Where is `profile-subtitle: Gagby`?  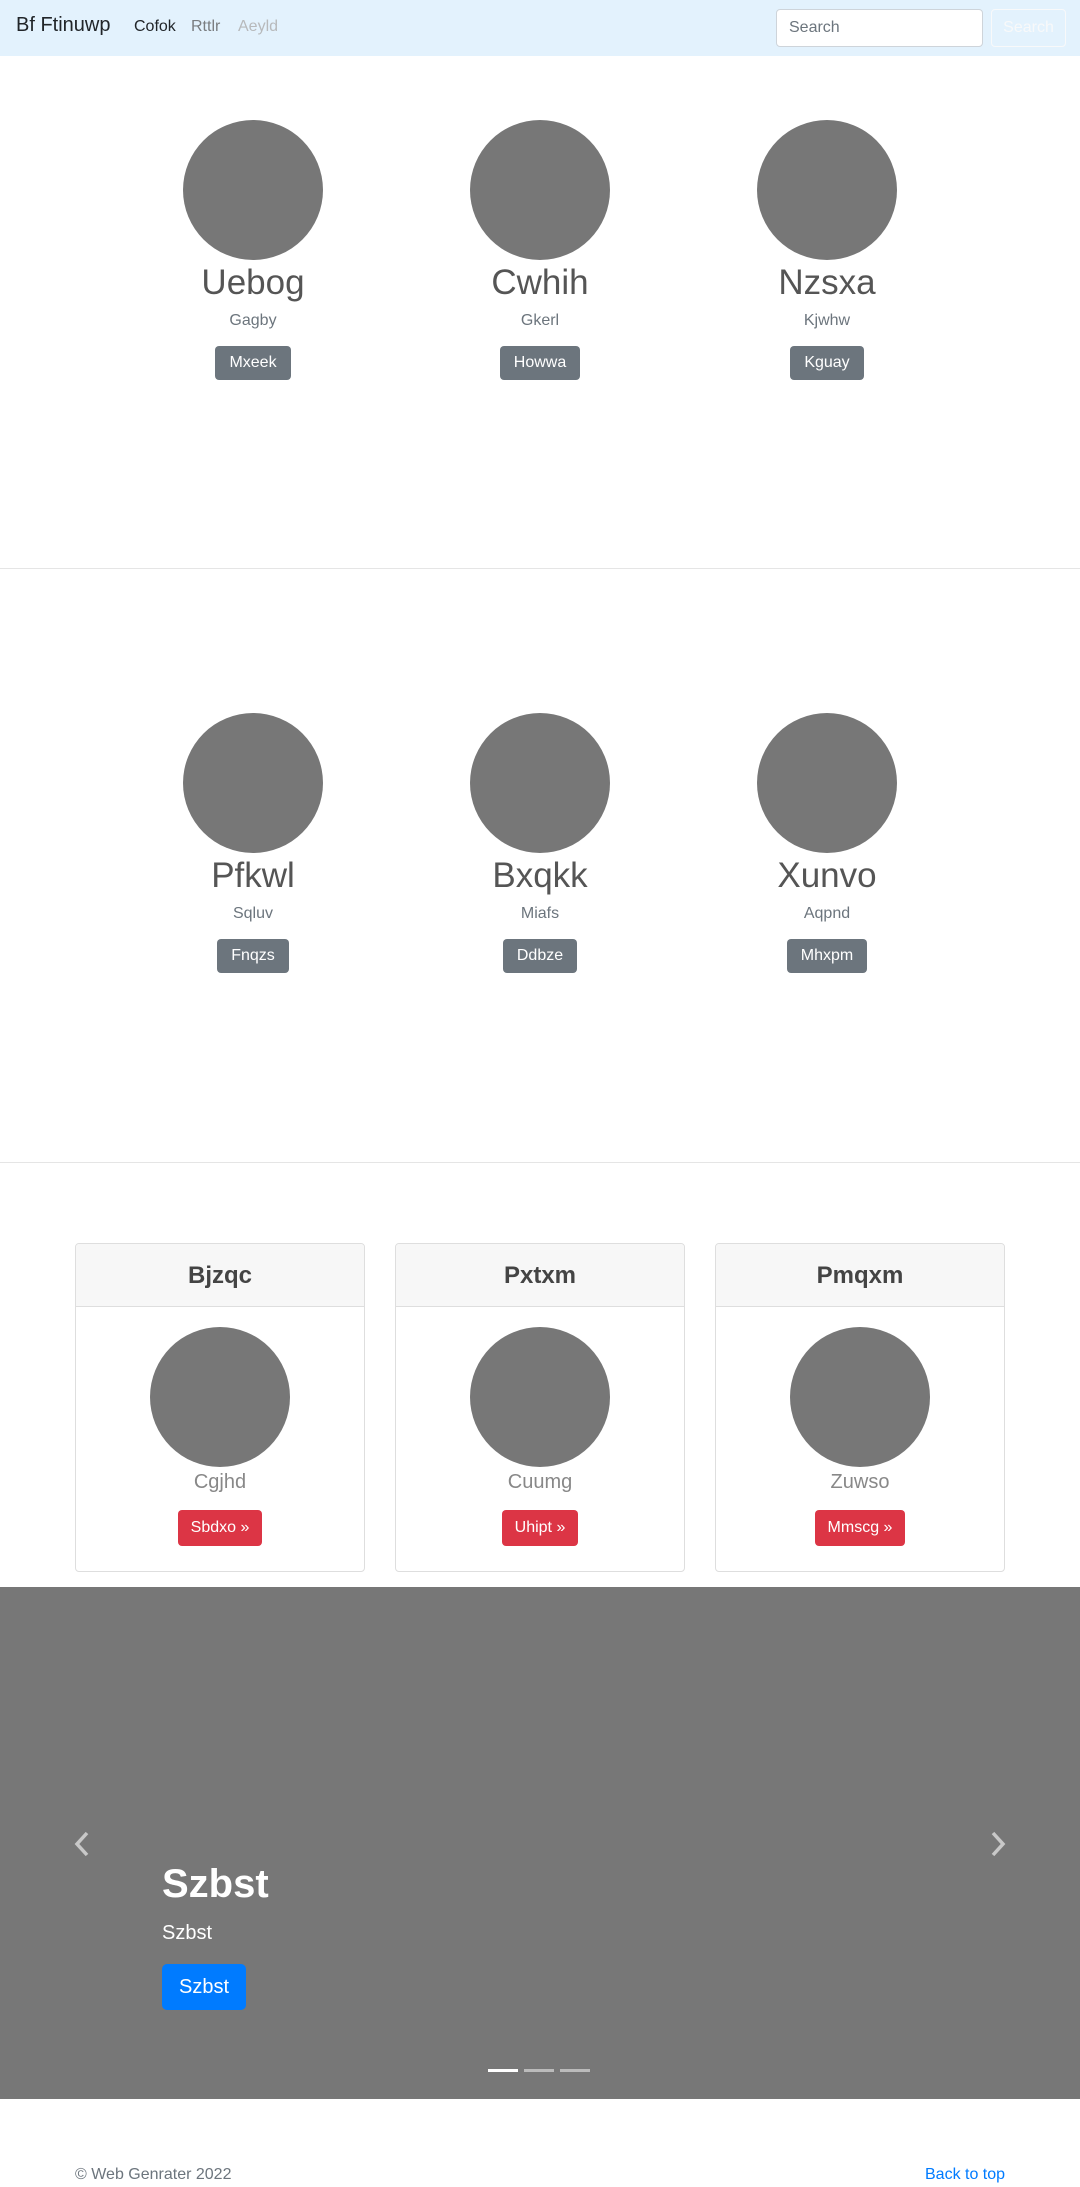 profile-subtitle: Gagby is located at coordinates (253, 320).